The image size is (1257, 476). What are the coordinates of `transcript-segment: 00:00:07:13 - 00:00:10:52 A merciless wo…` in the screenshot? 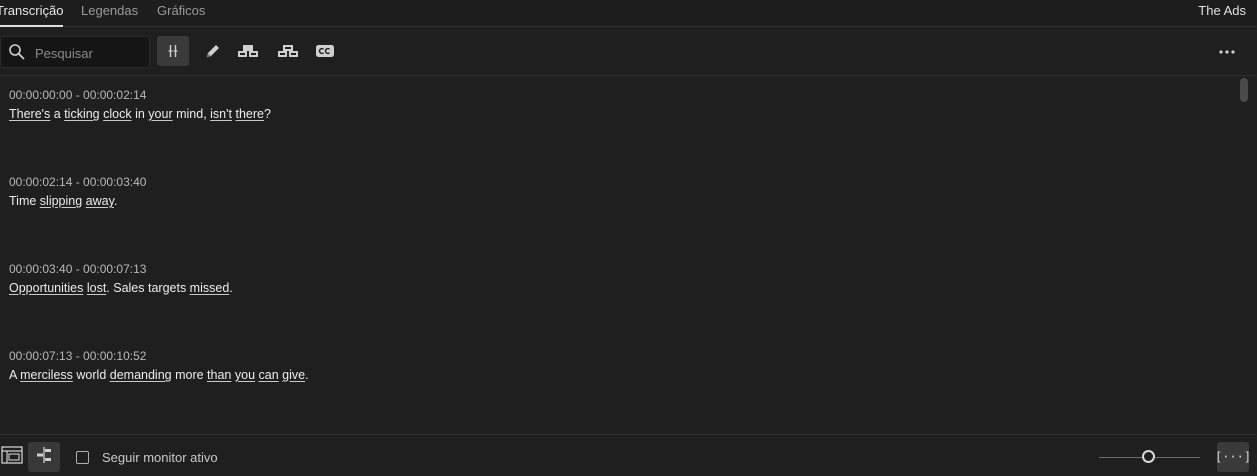 It's located at (159, 366).